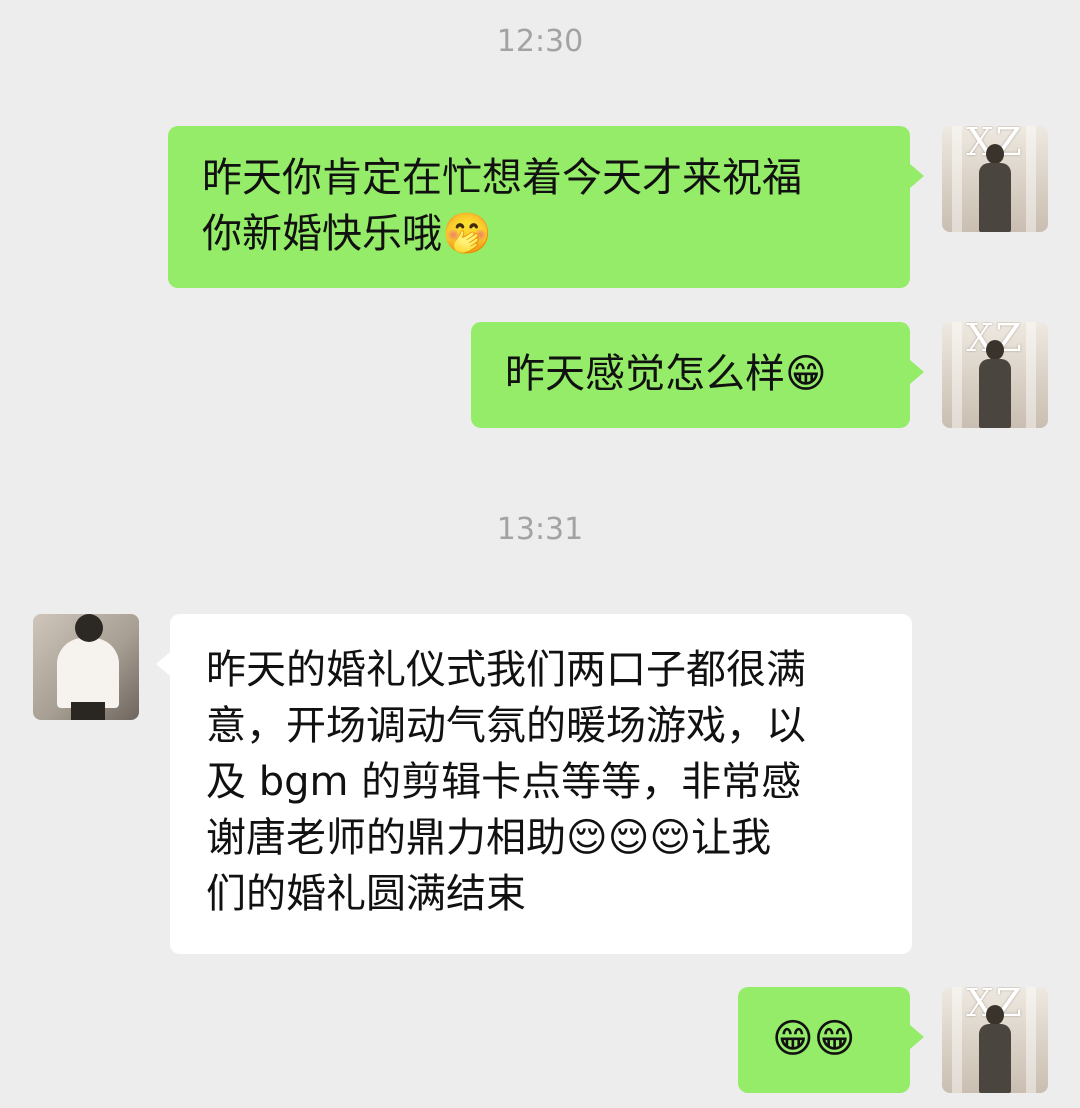  I want to click on contact-avatar, so click(86, 667).